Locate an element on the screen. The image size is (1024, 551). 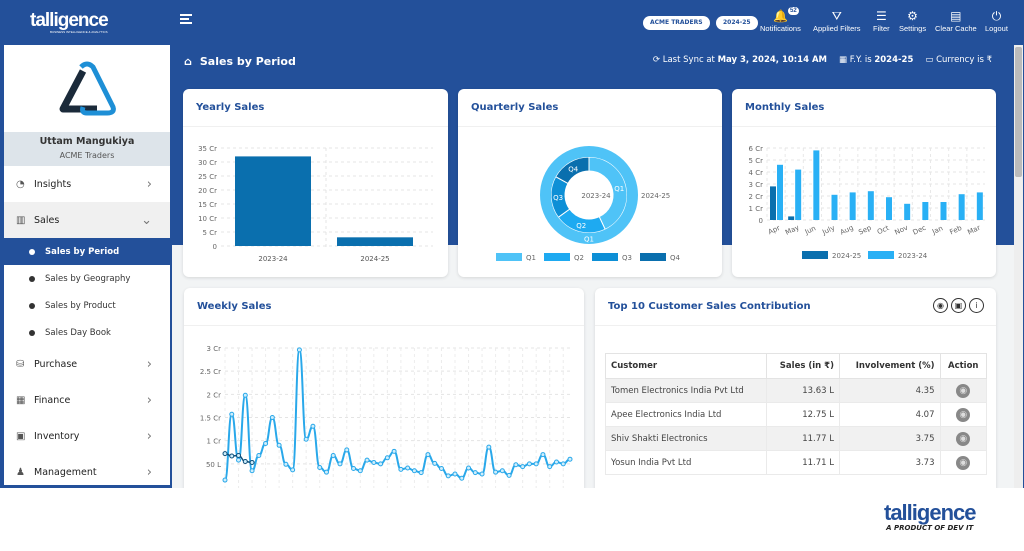
sidebar-item-purchase: ⛁ Purchase › is located at coordinates (87, 364).